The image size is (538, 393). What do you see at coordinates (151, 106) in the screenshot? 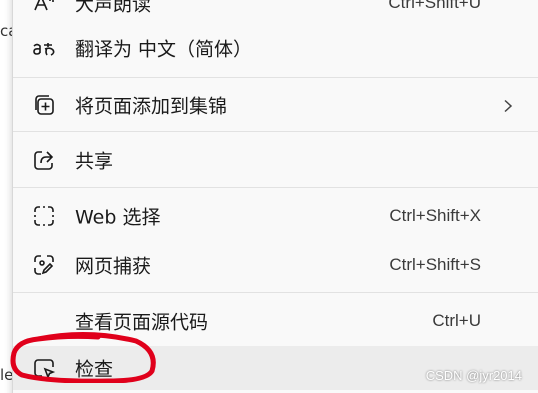
I see `menu-item-label: 将页面添加到集锦` at bounding box center [151, 106].